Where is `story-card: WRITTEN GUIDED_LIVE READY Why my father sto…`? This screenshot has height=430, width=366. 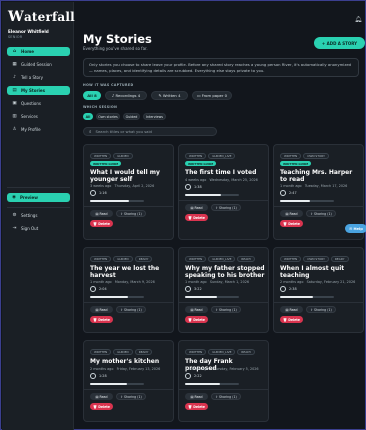
story-card: WRITTEN GUIDED_LIVE READY Why my father sto… is located at coordinates (223, 290).